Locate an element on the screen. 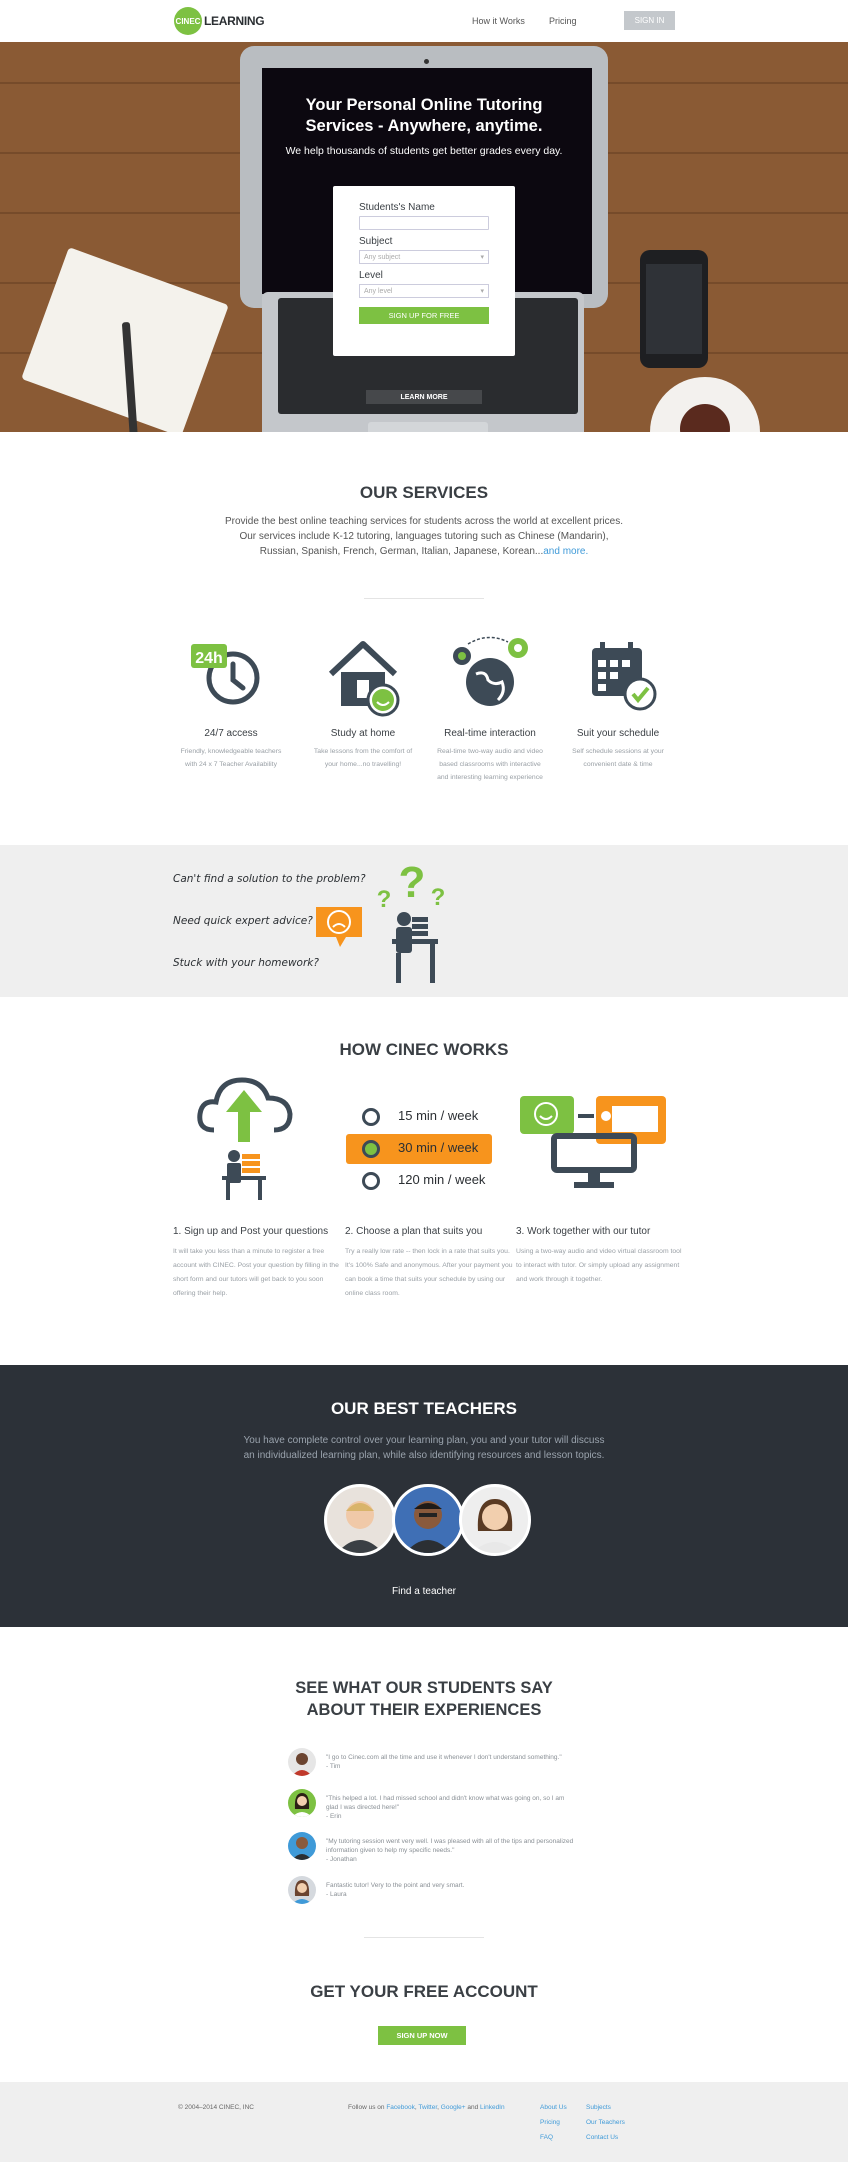 This screenshot has height=2162, width=848. logo-badge: CINEC is located at coordinates (188, 21).